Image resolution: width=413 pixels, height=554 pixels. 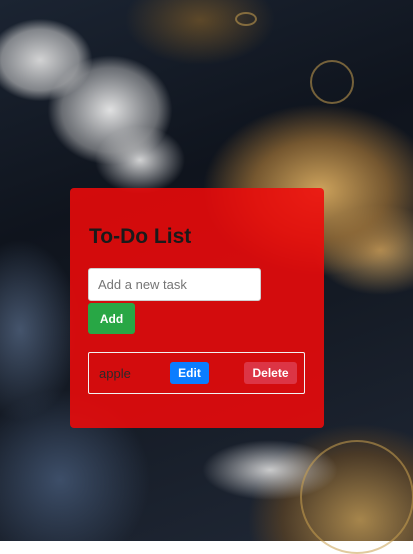 I want to click on task-item: apple Edit Delete, so click(x=196, y=373).